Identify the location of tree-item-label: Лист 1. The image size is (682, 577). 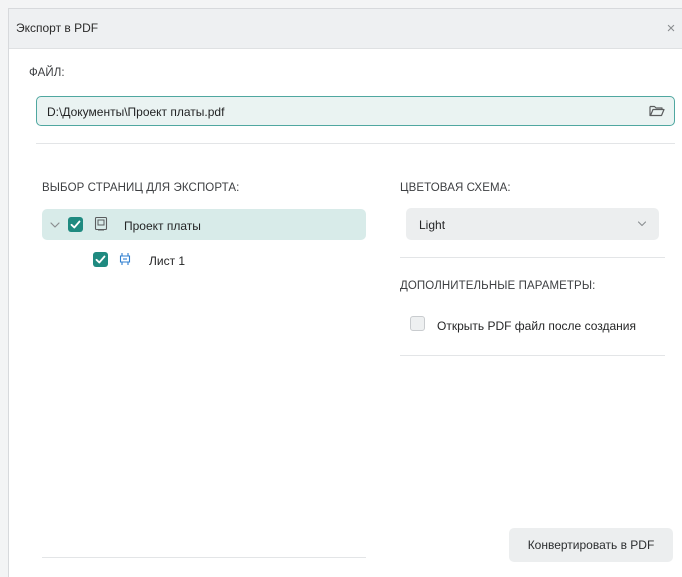
(167, 261).